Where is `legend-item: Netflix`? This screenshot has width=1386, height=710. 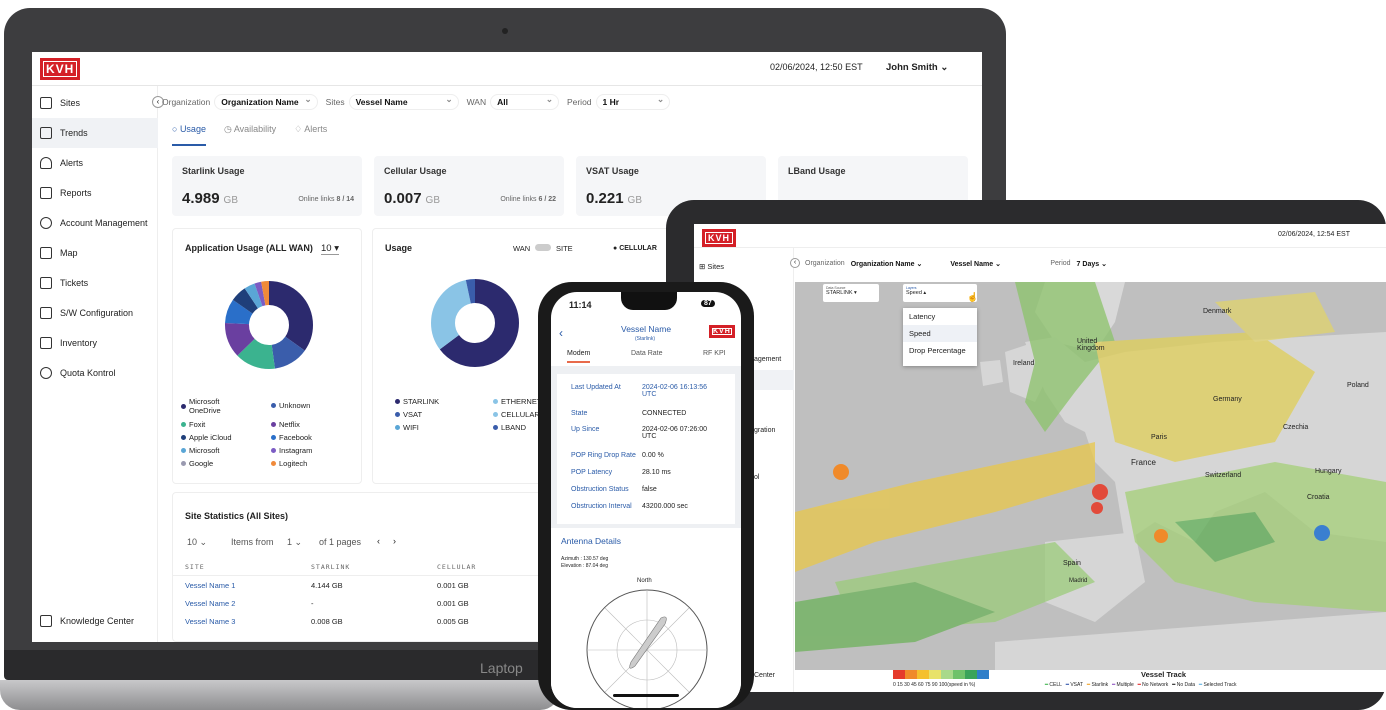 legend-item: Netflix is located at coordinates (285, 424).